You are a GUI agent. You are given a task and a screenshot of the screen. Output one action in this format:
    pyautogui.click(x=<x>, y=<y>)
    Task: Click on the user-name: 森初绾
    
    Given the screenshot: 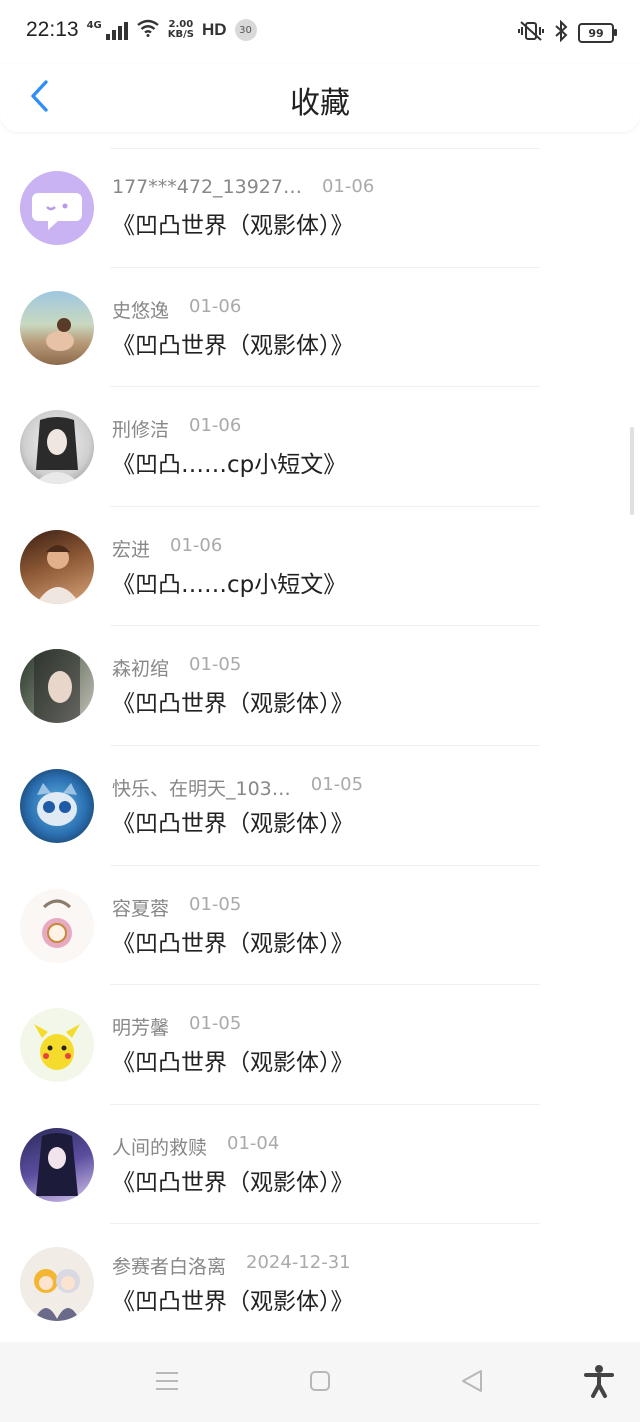 What is the action you would take?
    pyautogui.click(x=141, y=669)
    